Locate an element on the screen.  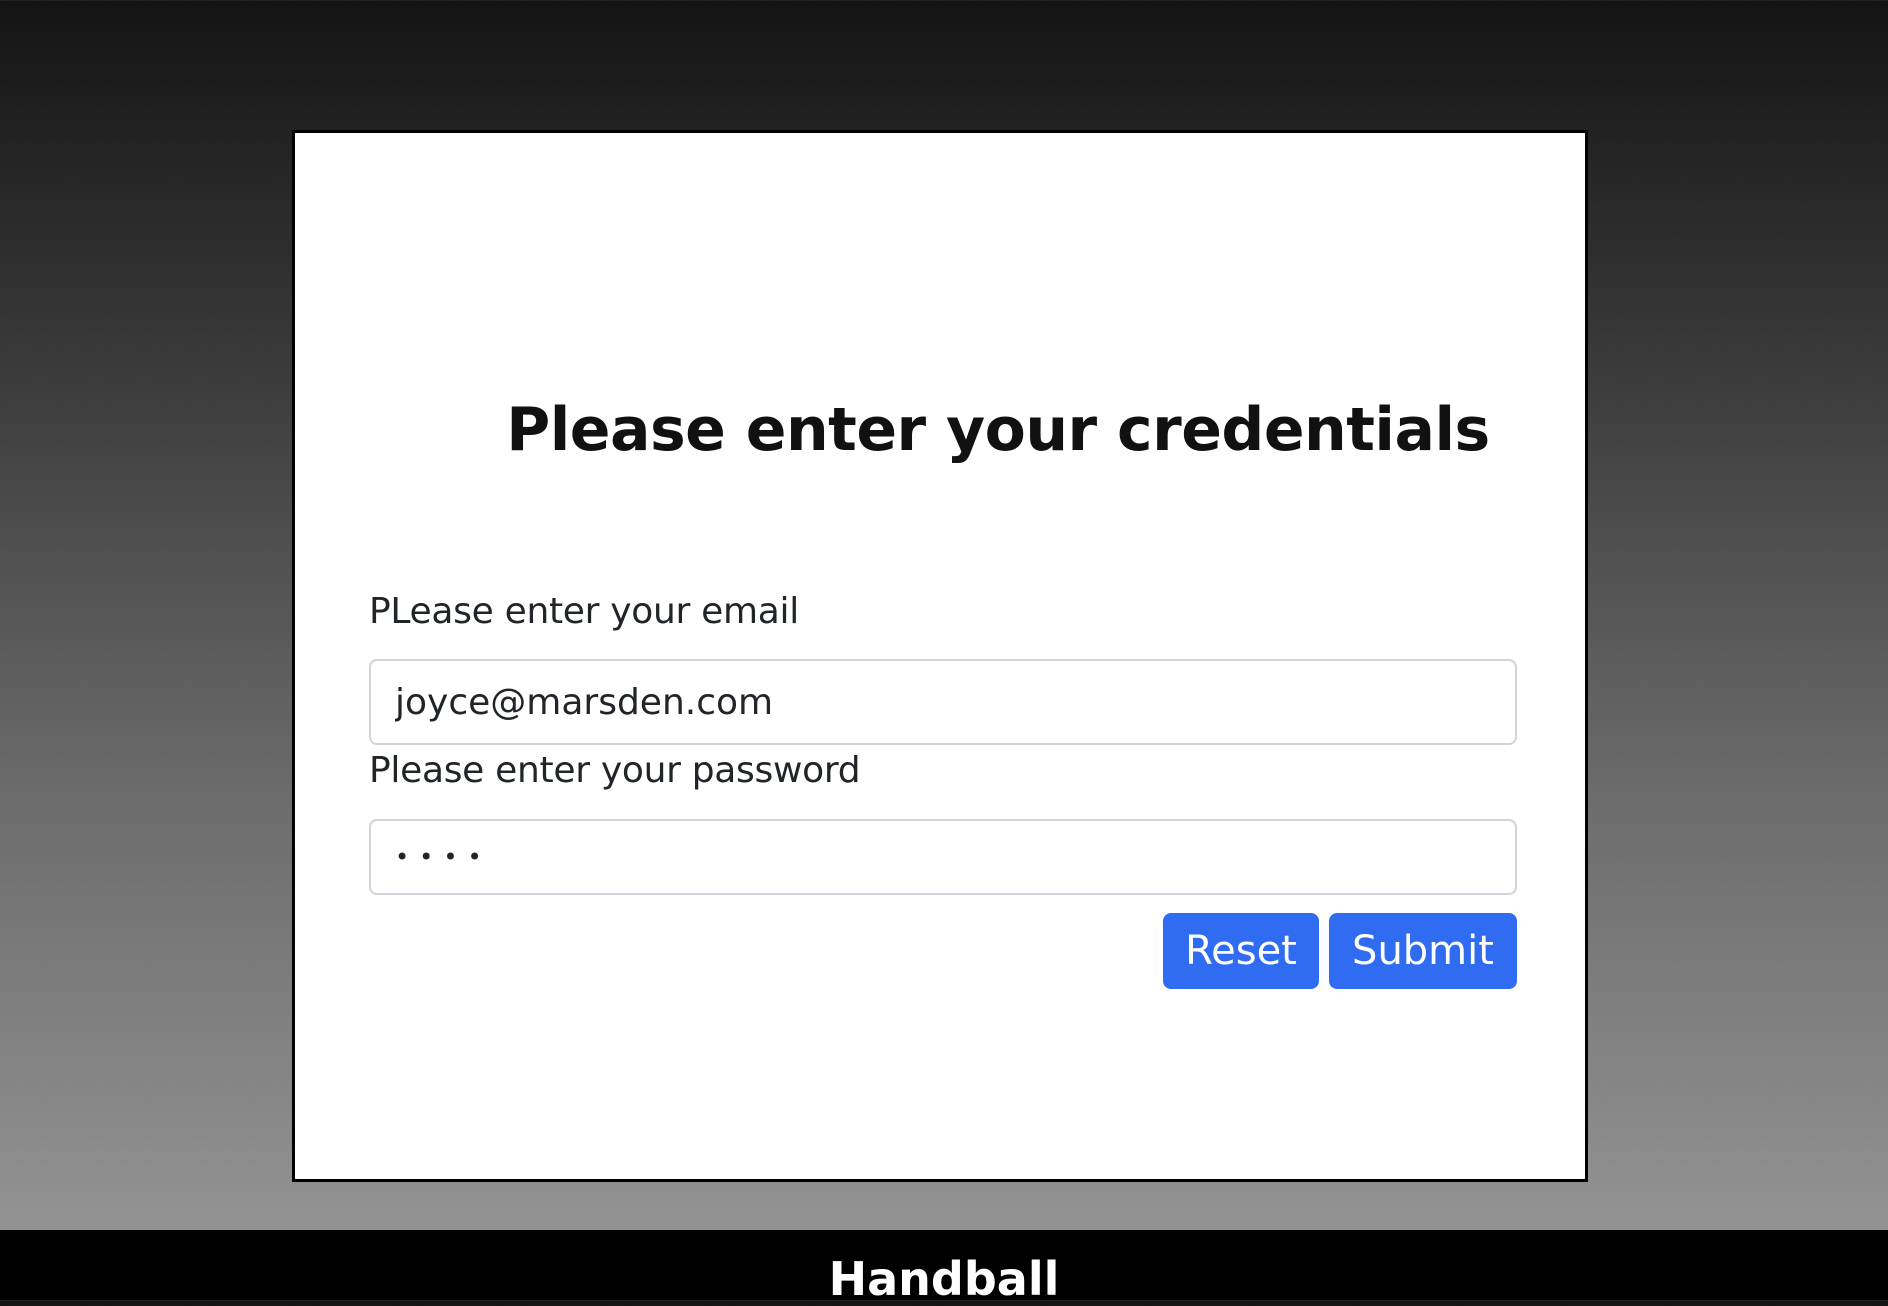
reset-button: Reset is located at coordinates (1241, 951).